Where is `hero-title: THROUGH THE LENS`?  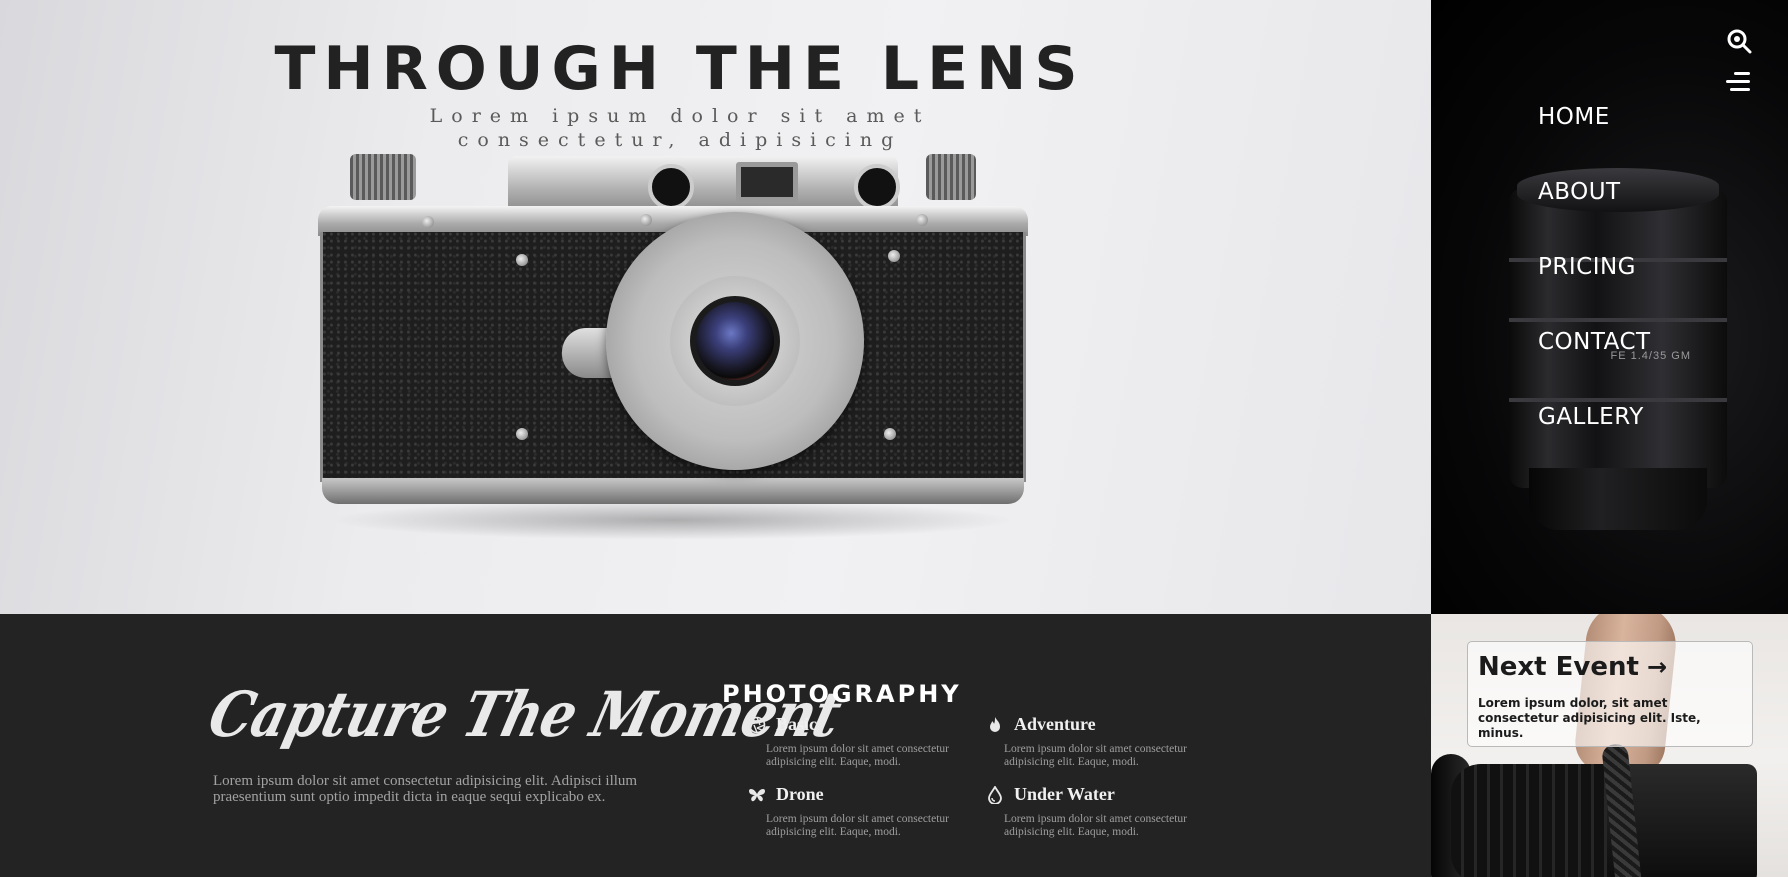 hero-title: THROUGH THE LENS is located at coordinates (680, 69).